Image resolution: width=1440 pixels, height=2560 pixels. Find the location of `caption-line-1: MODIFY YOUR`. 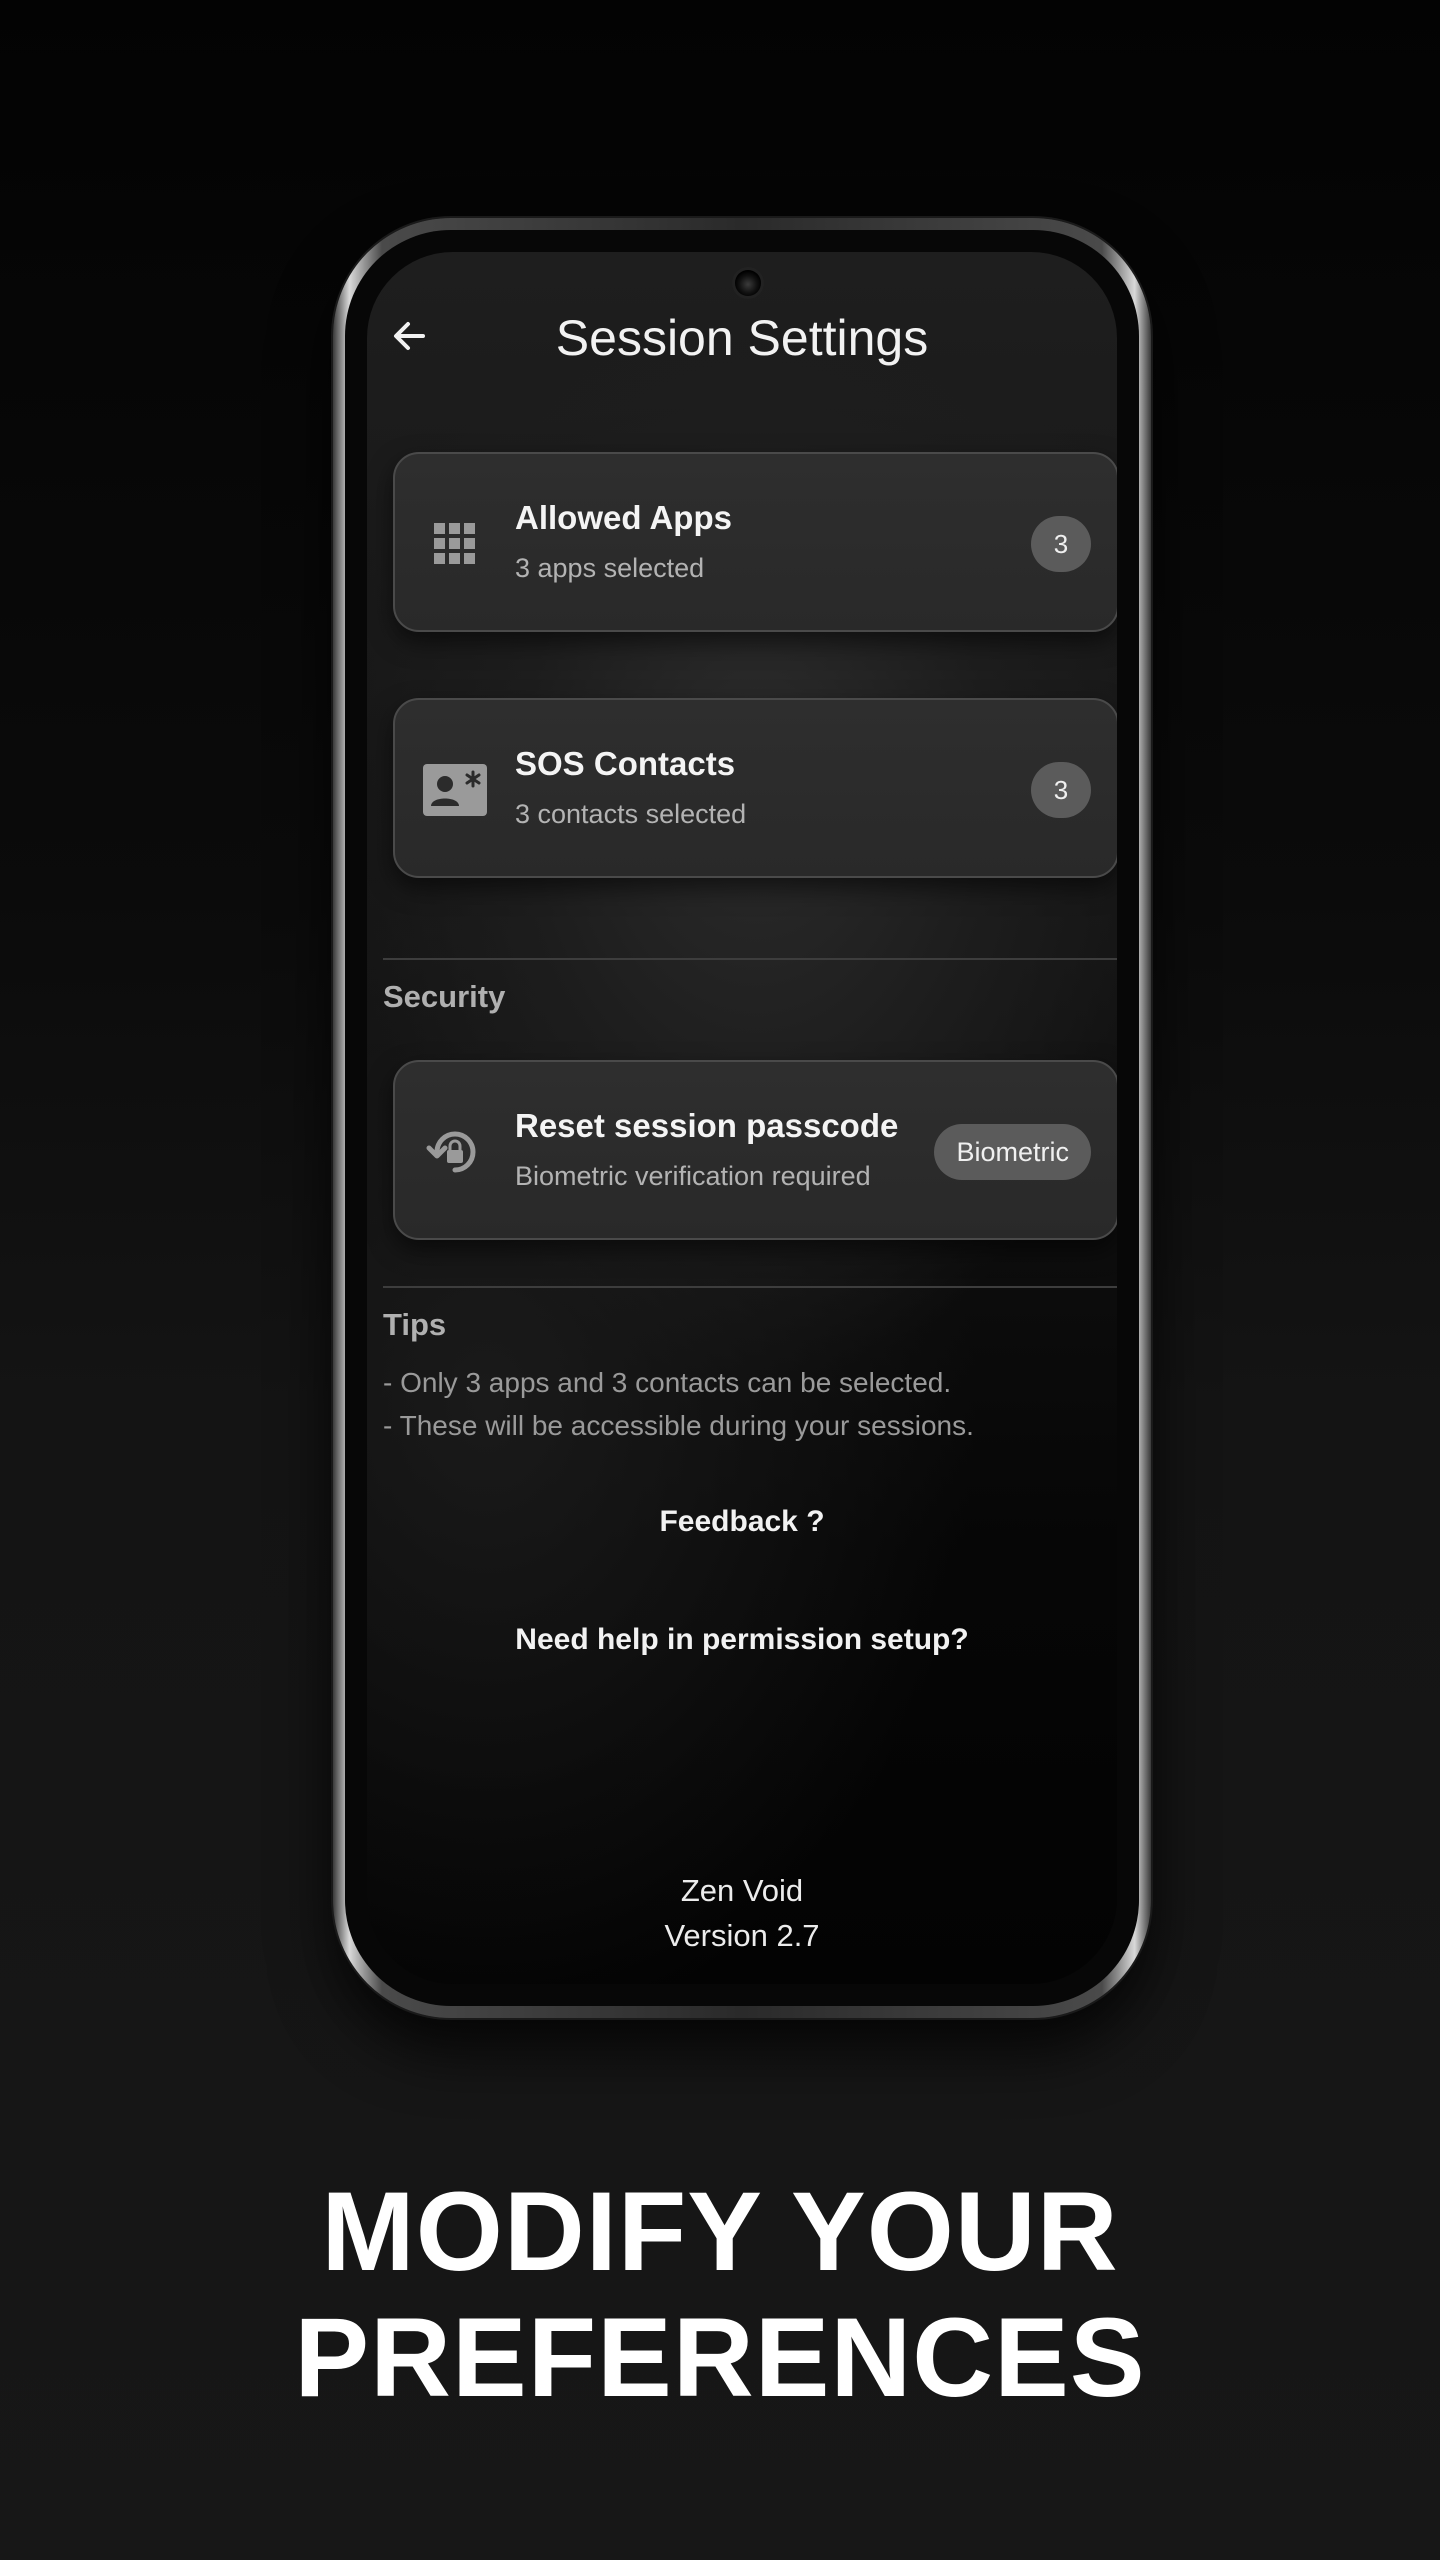

caption-line-1: MODIFY YOUR is located at coordinates (720, 2231).